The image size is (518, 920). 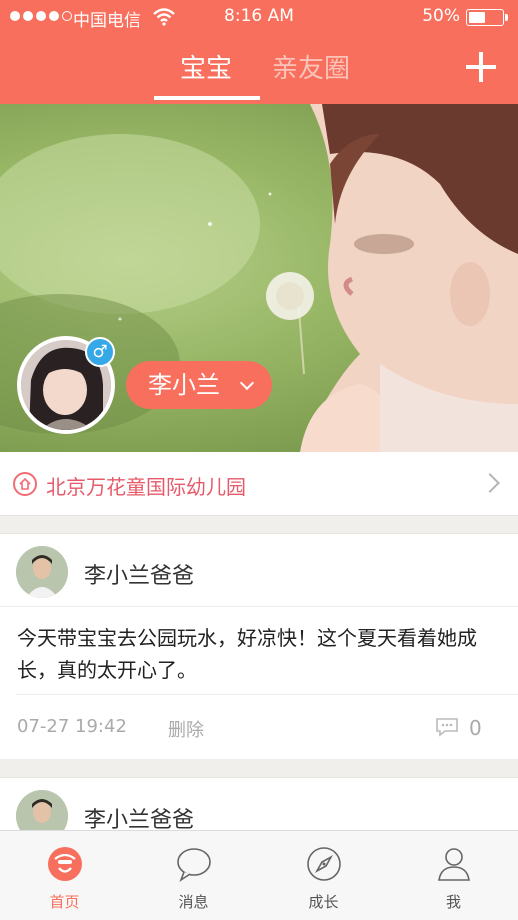 What do you see at coordinates (481, 67) in the screenshot?
I see `plus-icon` at bounding box center [481, 67].